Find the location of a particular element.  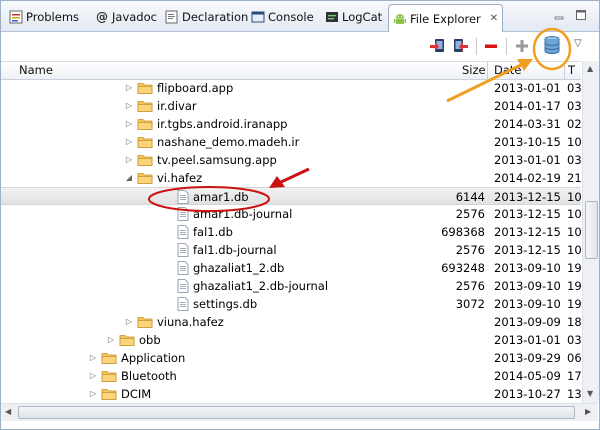

file-time: 13 is located at coordinates (574, 394).